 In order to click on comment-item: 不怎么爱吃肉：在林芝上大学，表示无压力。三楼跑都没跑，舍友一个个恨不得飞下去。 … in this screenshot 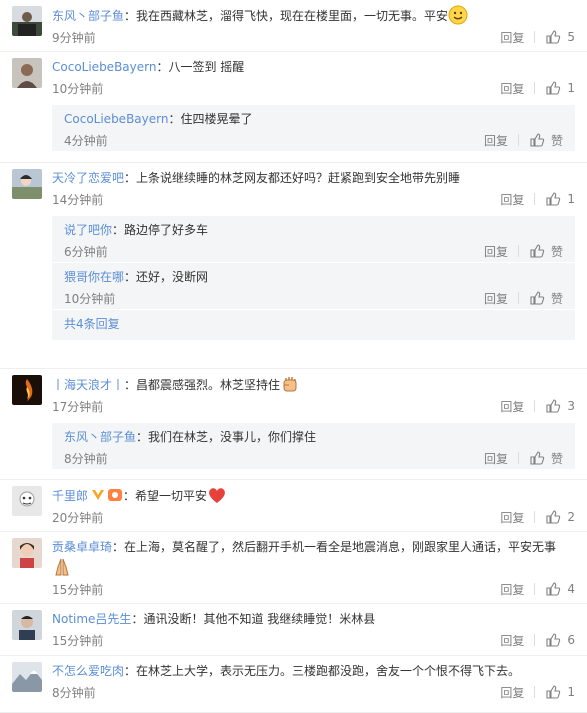, I will do `click(293, 684)`.